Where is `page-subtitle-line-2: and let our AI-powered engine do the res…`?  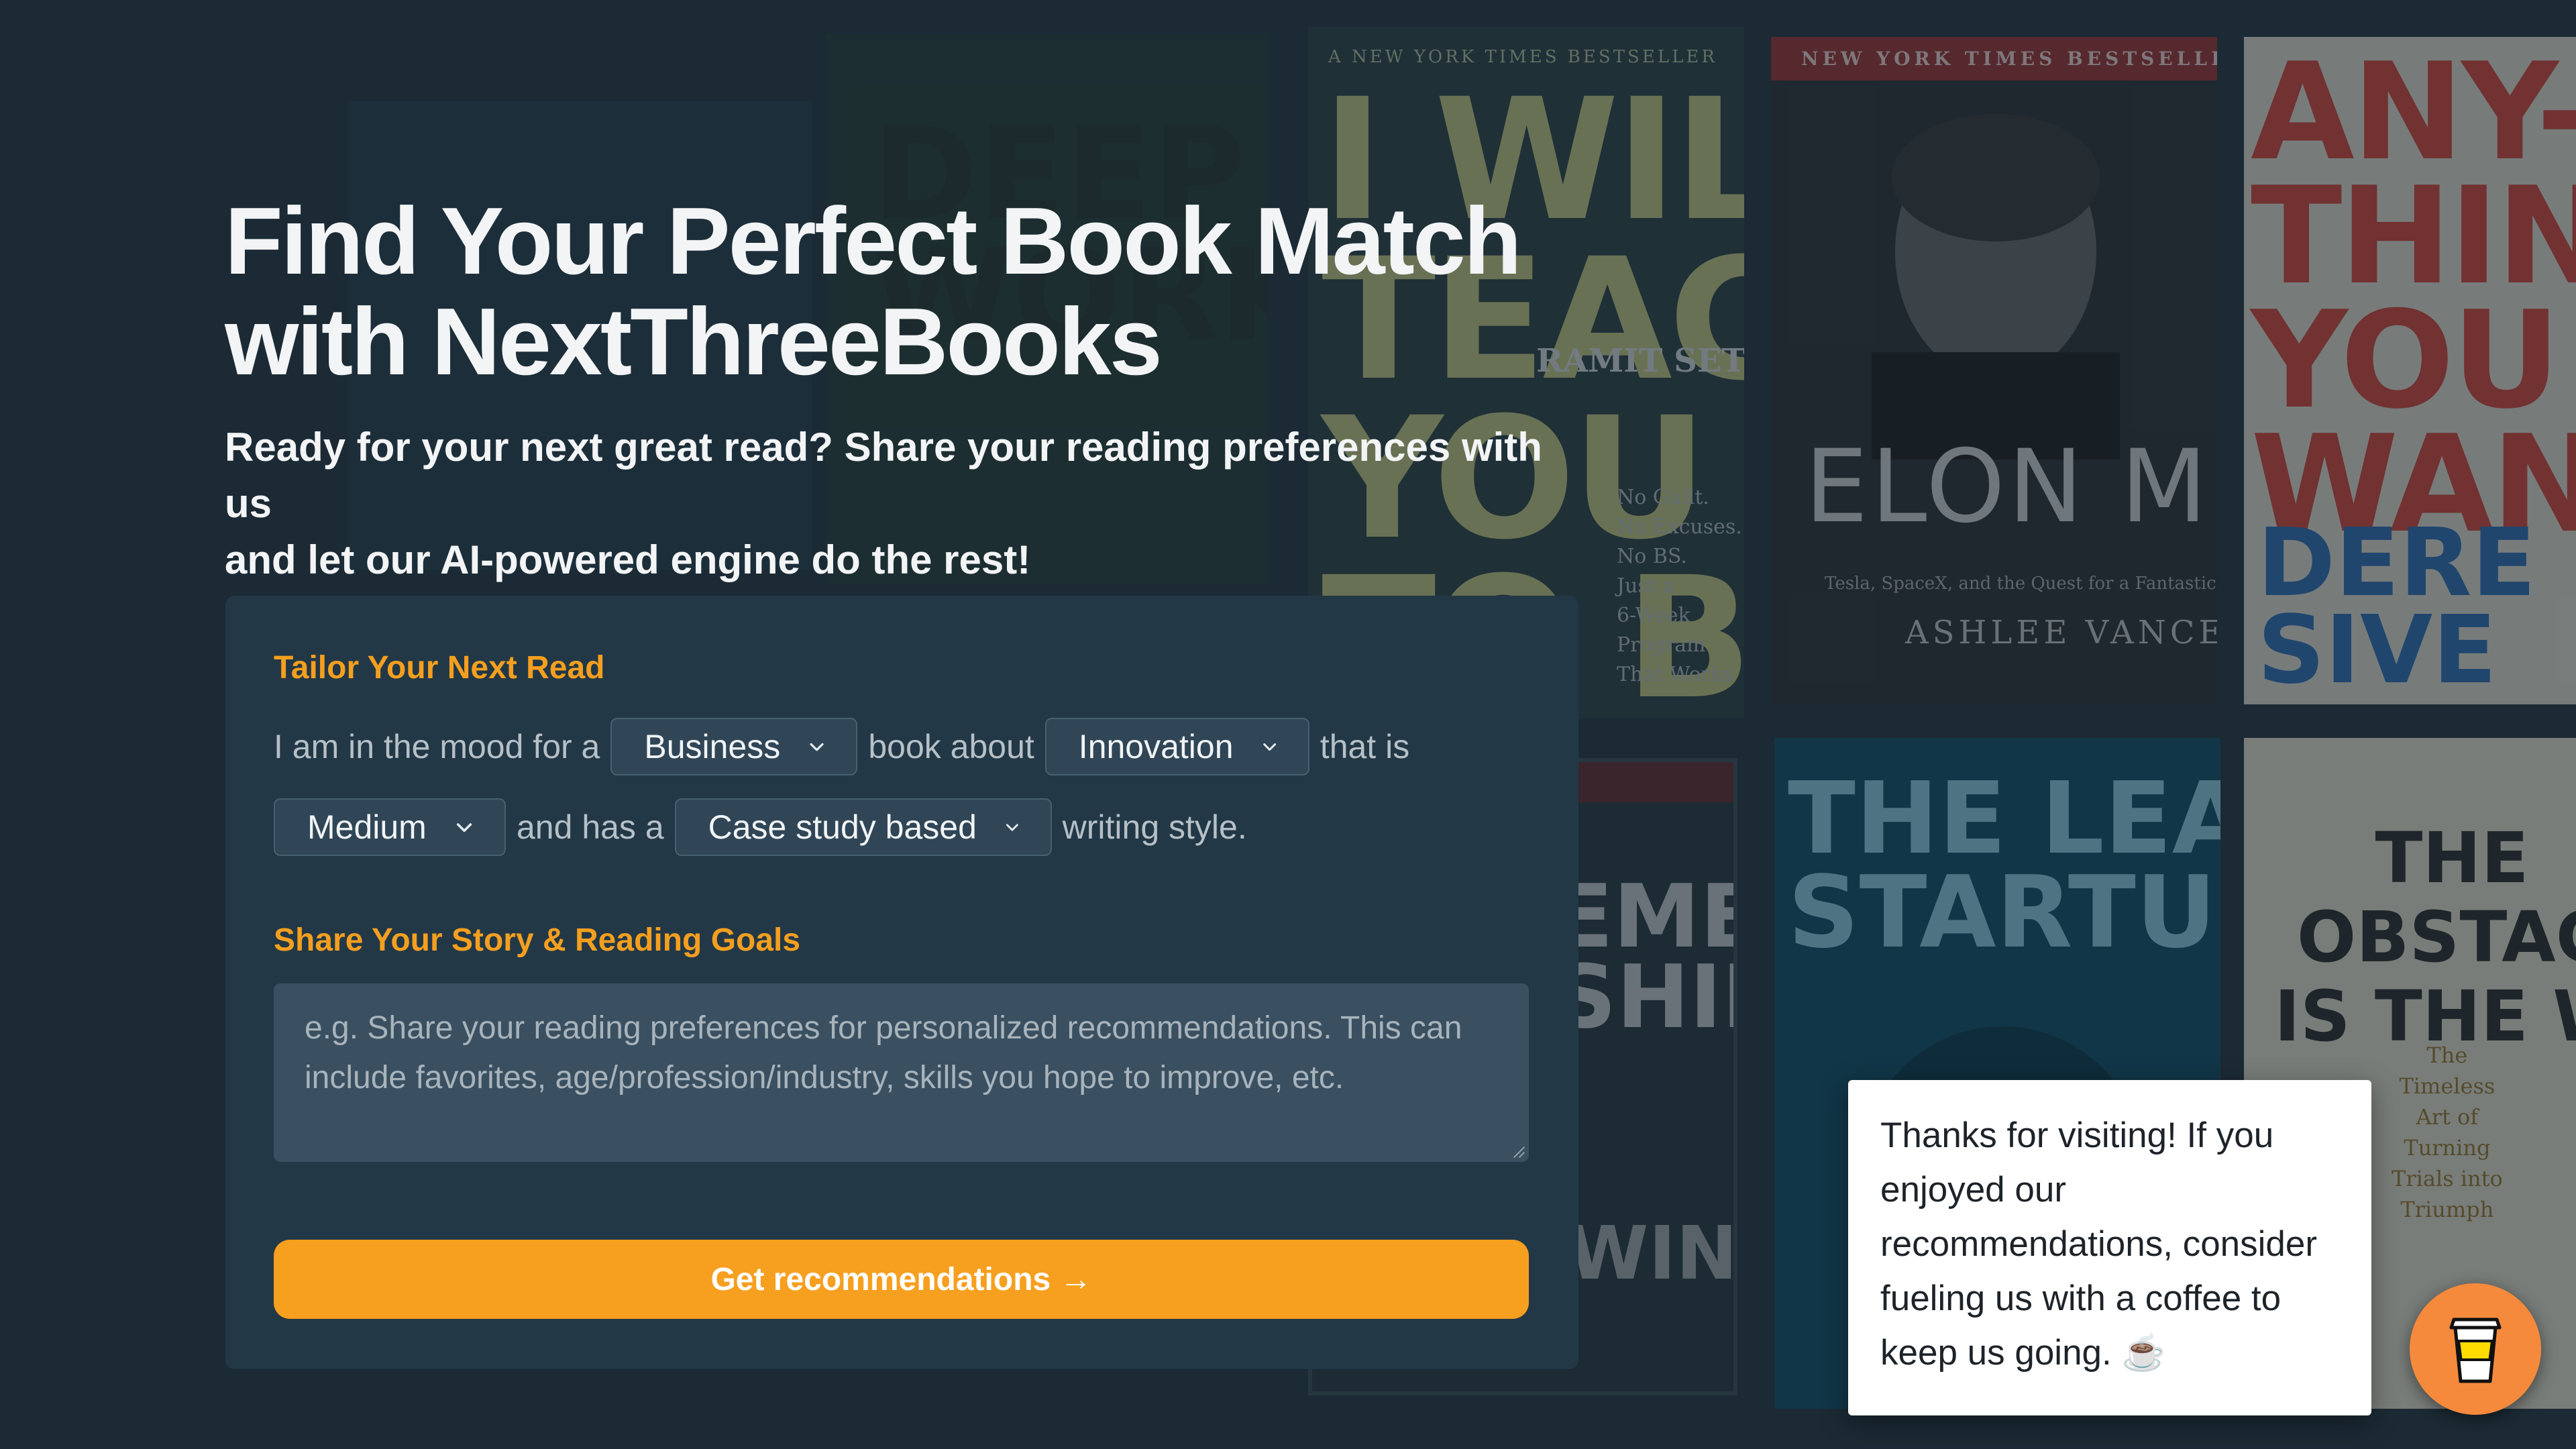
page-subtitle-line-2: and let our AI-powered engine do the res… is located at coordinates (628, 559).